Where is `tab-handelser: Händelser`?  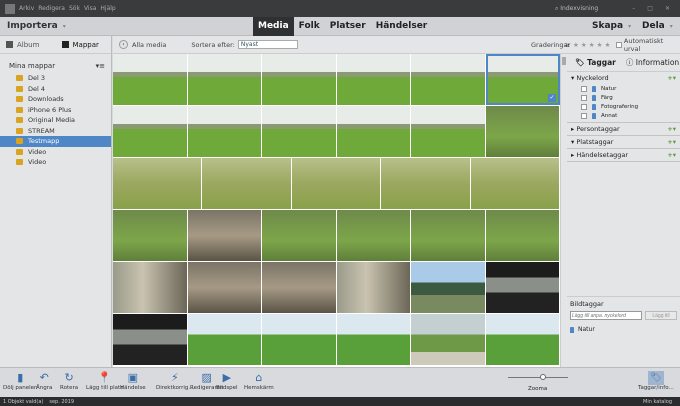 tab-handelser: Händelser is located at coordinates (402, 26).